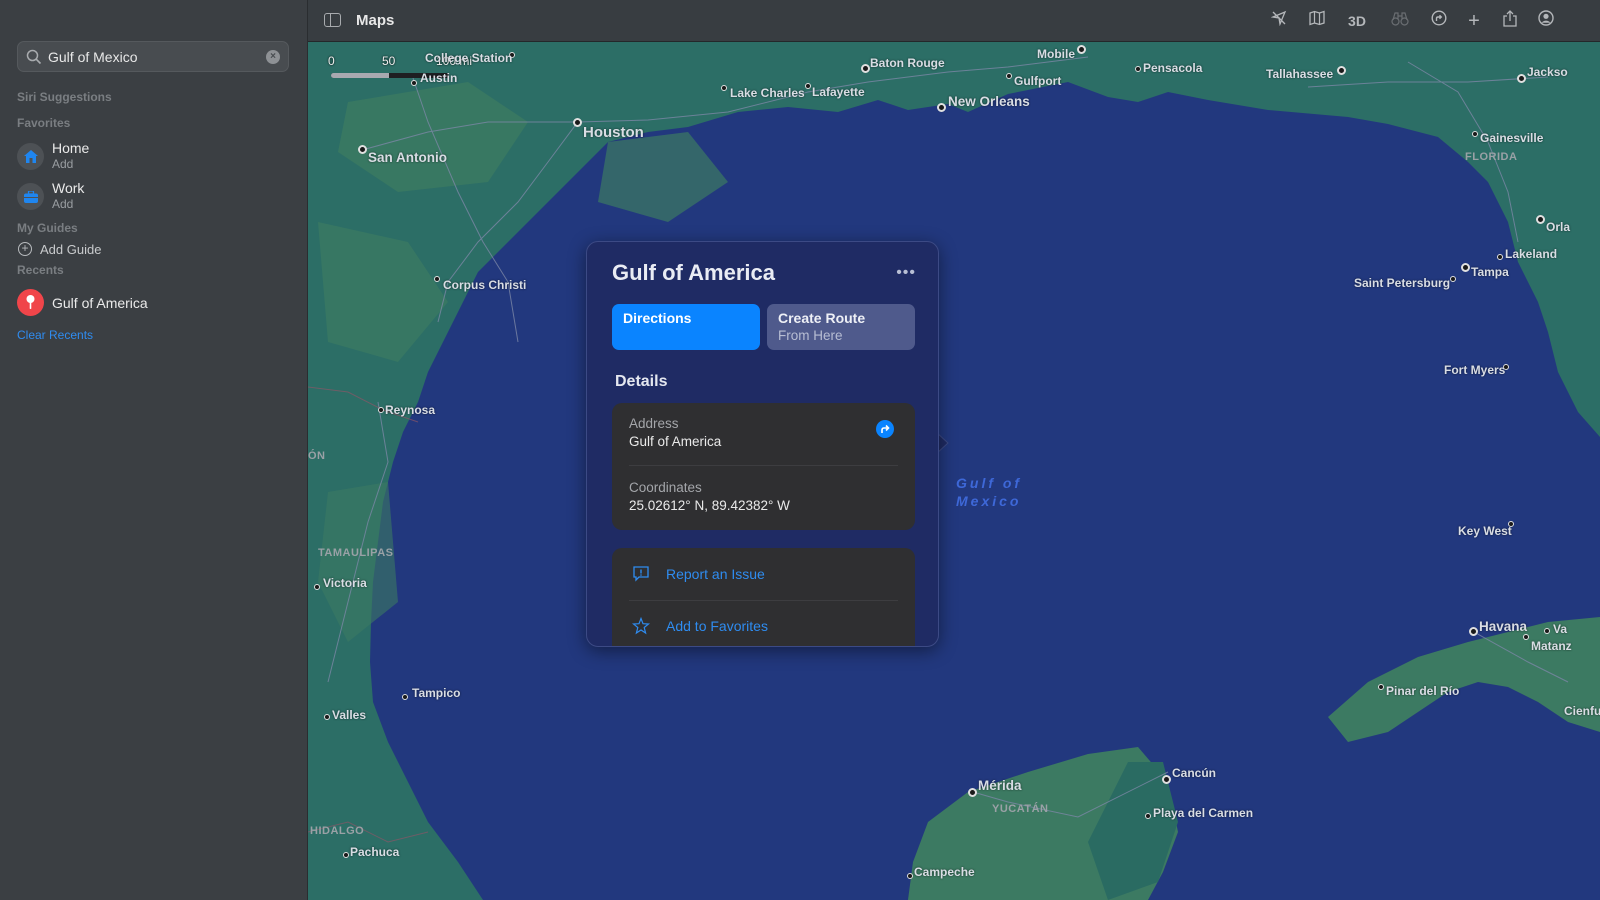 This screenshot has width=1600, height=900. I want to click on city-label: Saint Petersburg, so click(1402, 283).